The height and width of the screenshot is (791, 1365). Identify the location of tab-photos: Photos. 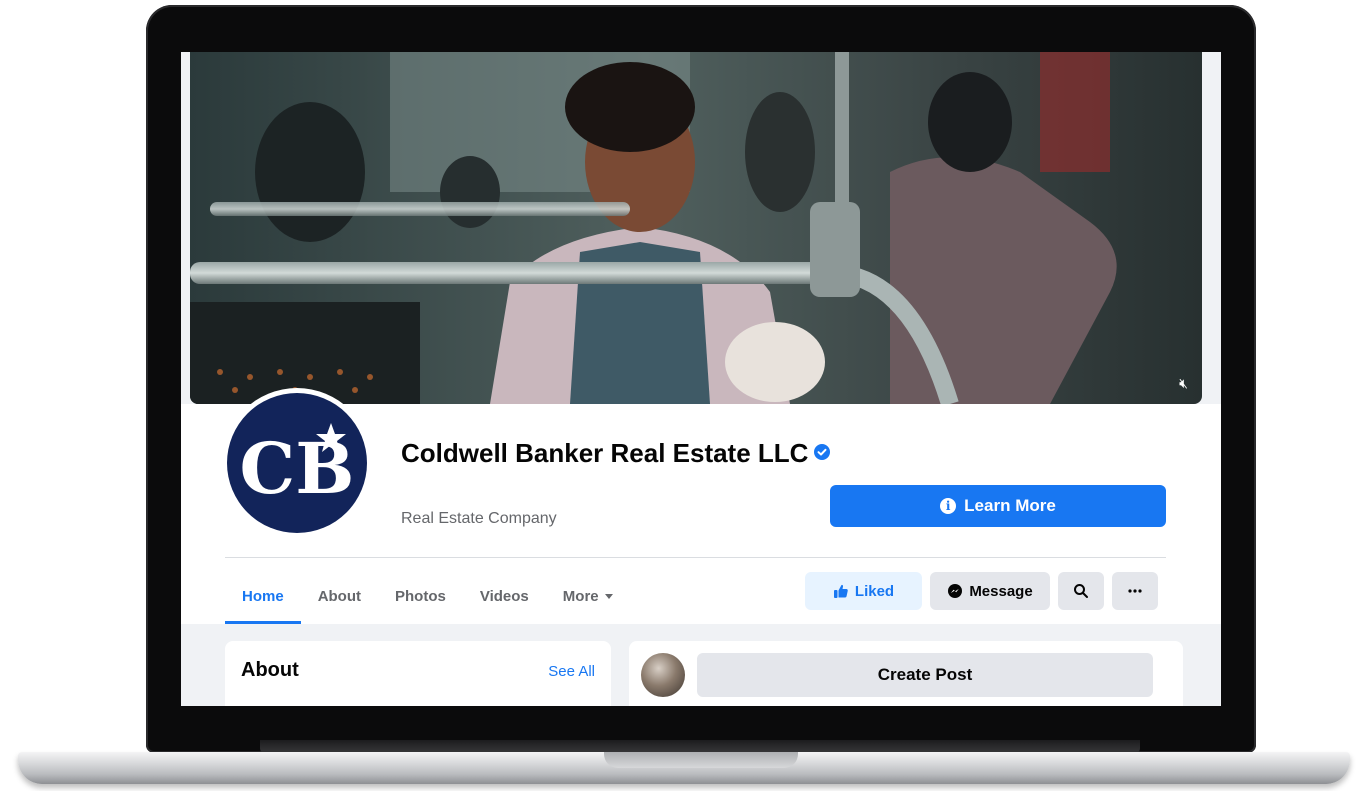
(420, 596).